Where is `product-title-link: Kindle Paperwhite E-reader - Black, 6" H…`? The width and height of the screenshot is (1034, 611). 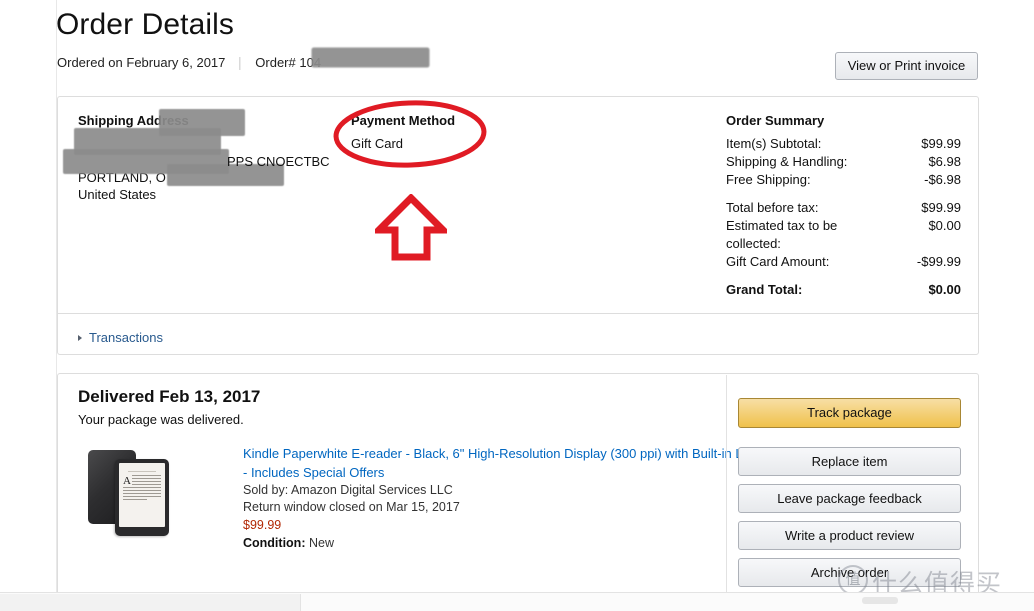 product-title-link: Kindle Paperwhite E-reader - Black, 6" H… is located at coordinates (523, 463).